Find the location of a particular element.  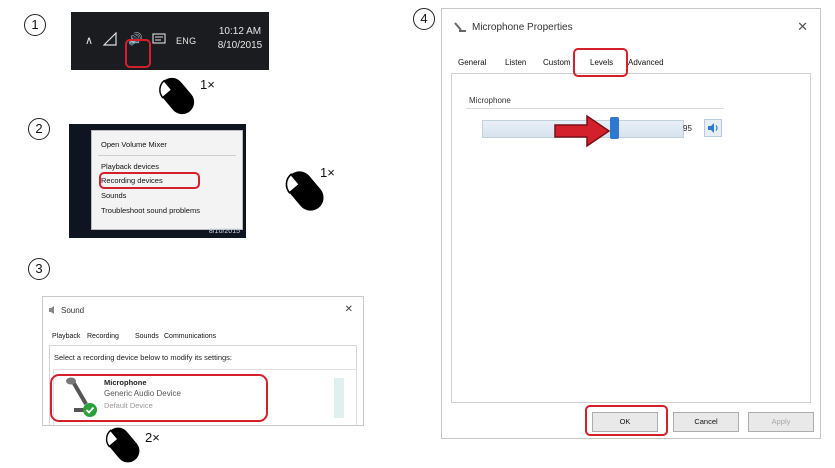

level-meter is located at coordinates (339, 398).